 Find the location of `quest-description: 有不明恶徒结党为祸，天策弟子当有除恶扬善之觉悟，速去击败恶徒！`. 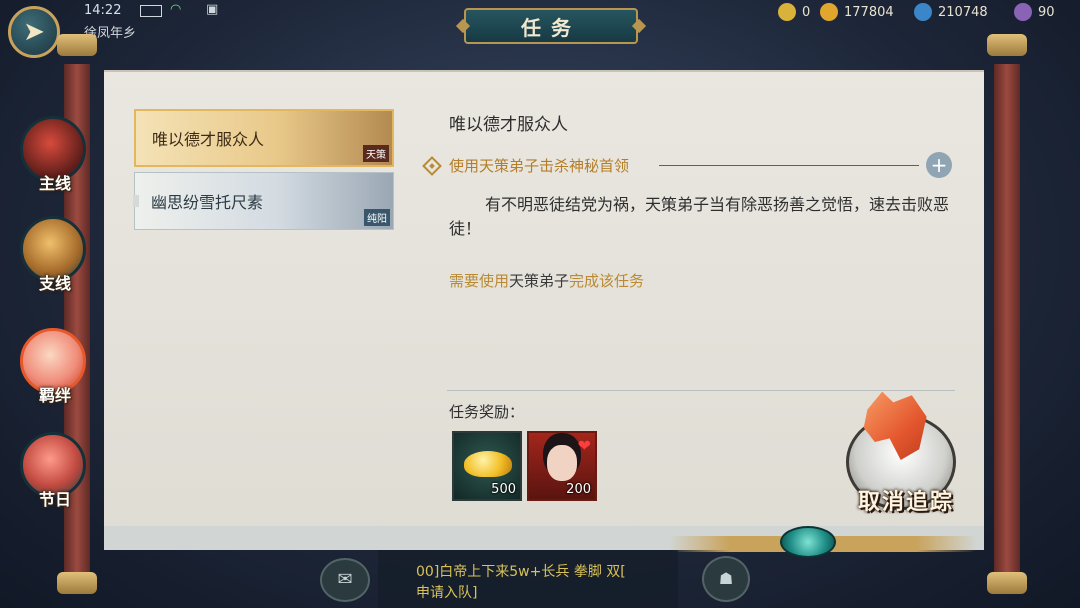

quest-description: 有不明恶徒结党为祸，天策弟子当有除恶扬善之觉悟，速去击败恶徒！ is located at coordinates (699, 216).